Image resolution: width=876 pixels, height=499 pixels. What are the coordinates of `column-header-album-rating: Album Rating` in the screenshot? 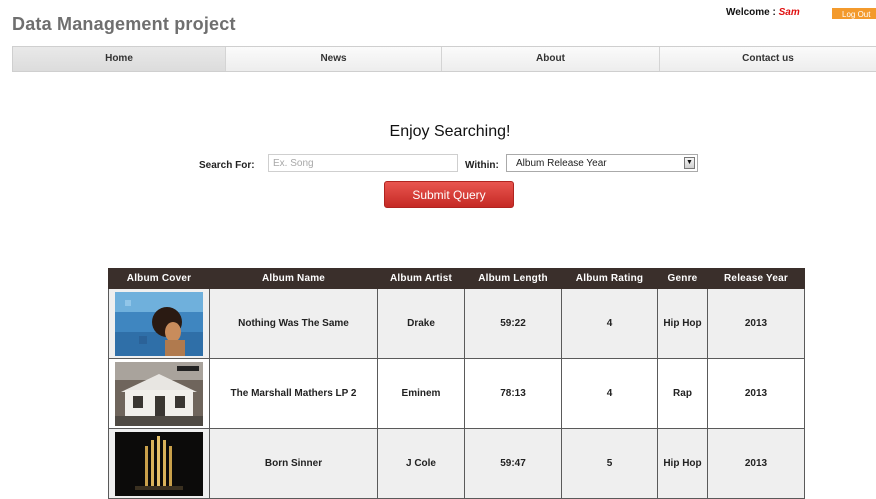 It's located at (609, 278).